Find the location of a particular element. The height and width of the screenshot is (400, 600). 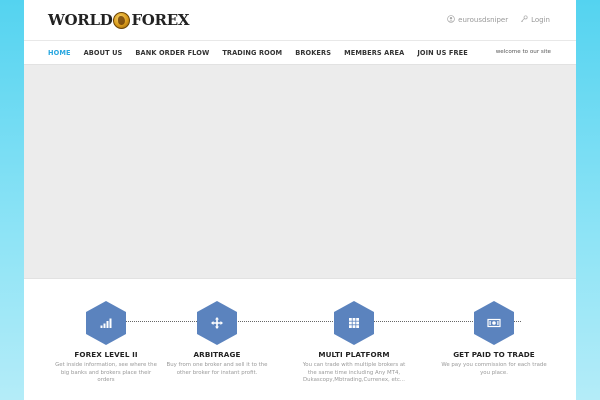

key-icon is located at coordinates (524, 20).